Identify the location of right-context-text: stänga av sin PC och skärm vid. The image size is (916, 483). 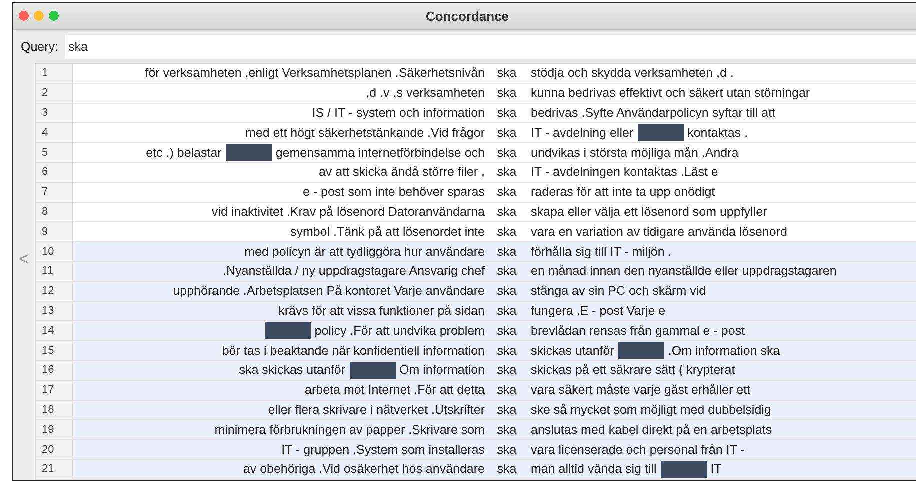
(618, 291).